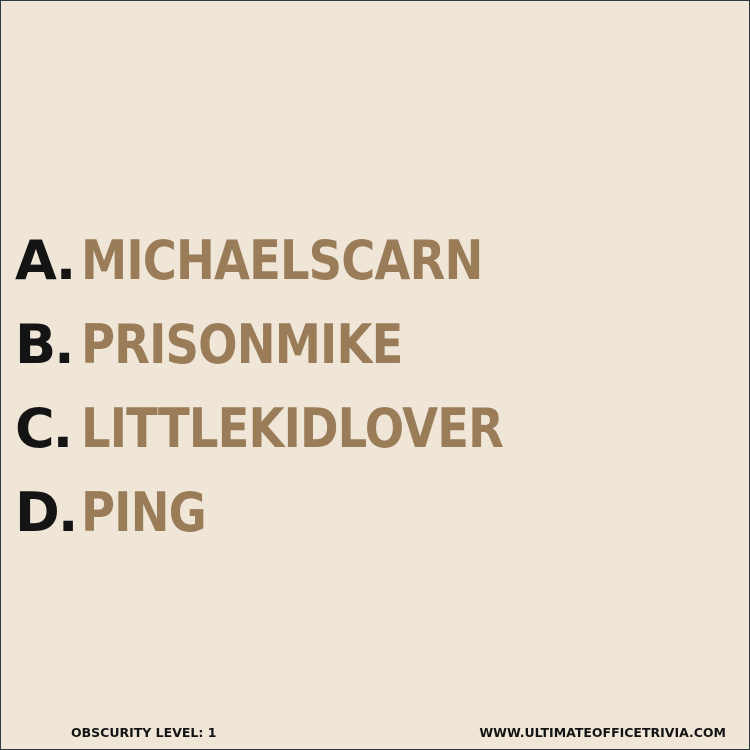 The width and height of the screenshot is (750, 750). I want to click on option-b-answer: PRISONMIKE, so click(242, 344).